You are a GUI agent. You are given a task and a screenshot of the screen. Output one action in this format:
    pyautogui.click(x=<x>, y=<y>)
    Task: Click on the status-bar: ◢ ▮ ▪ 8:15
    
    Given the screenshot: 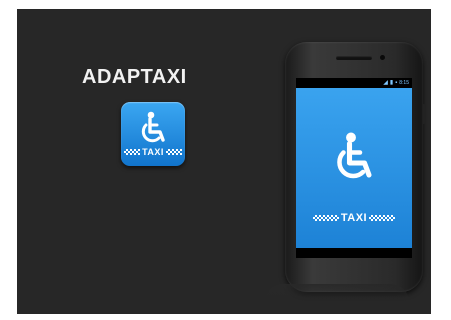 What is the action you would take?
    pyautogui.click(x=354, y=83)
    